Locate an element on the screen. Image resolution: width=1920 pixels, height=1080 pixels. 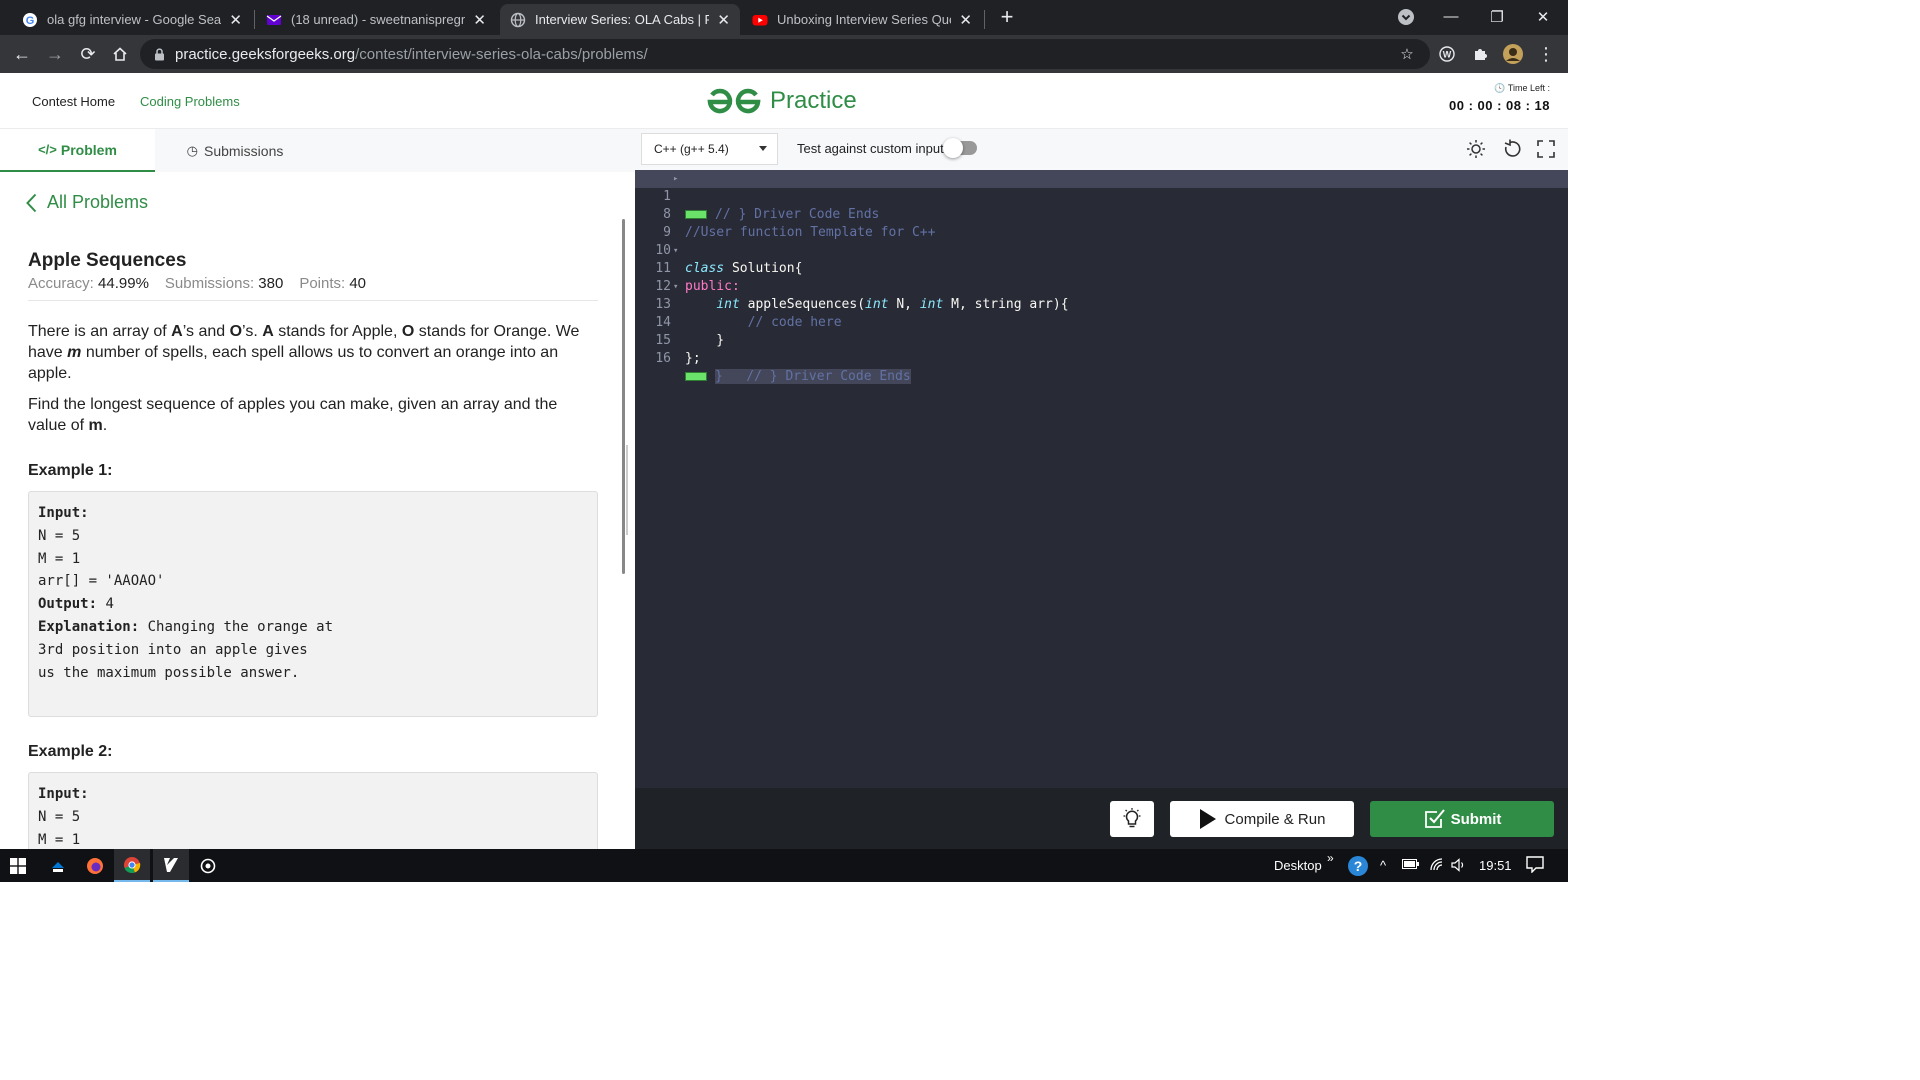
google-icon: G is located at coordinates (30, 20).